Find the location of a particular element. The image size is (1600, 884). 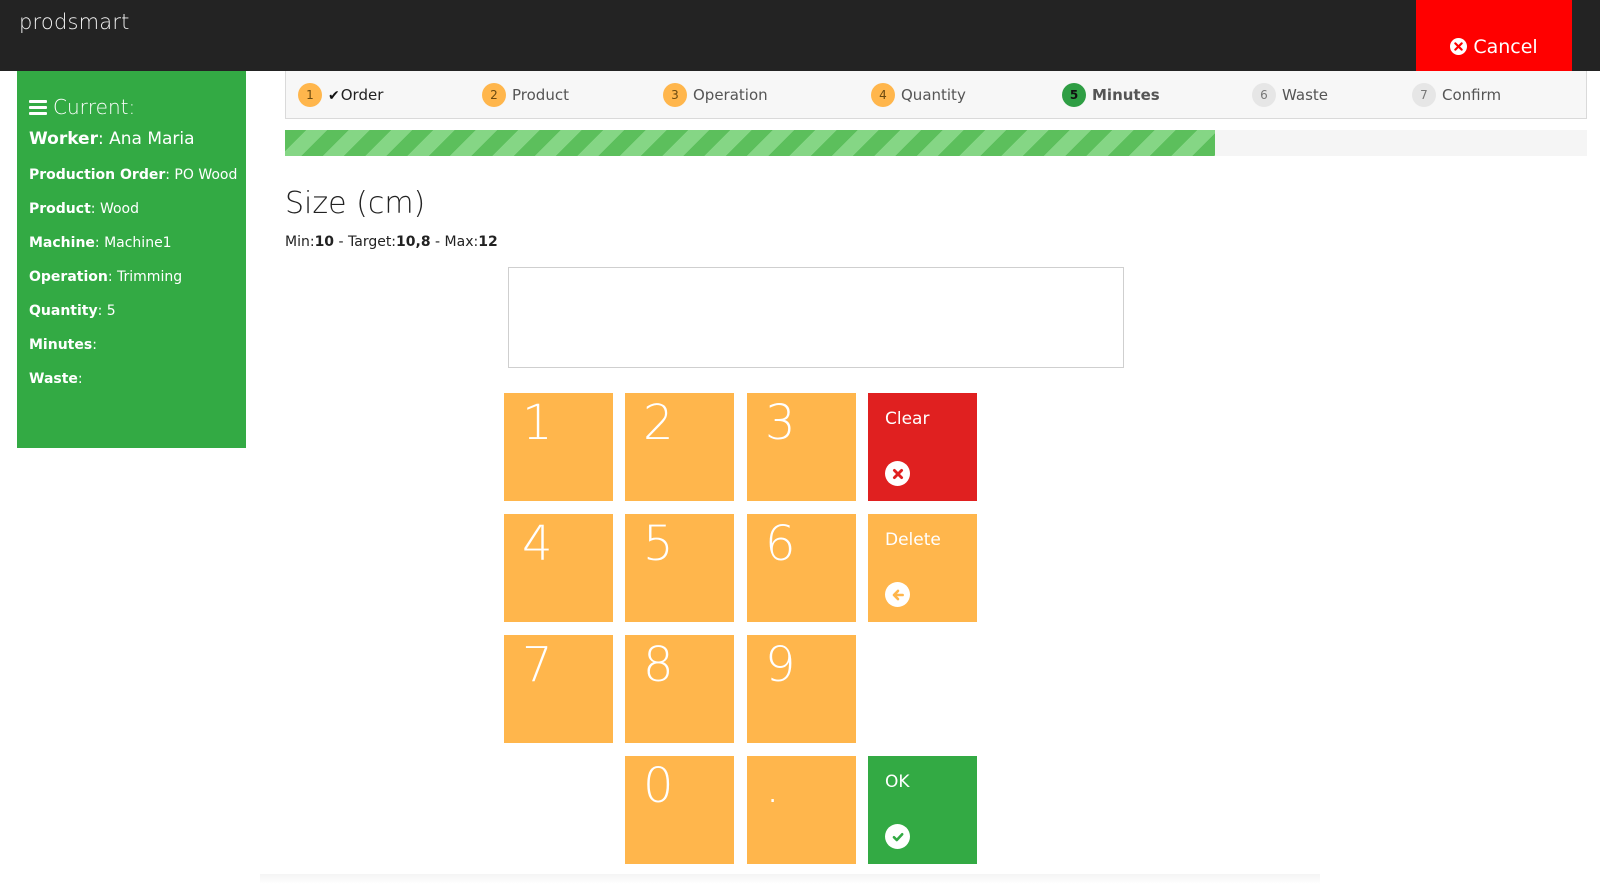

step-label: Quantity is located at coordinates (933, 95).